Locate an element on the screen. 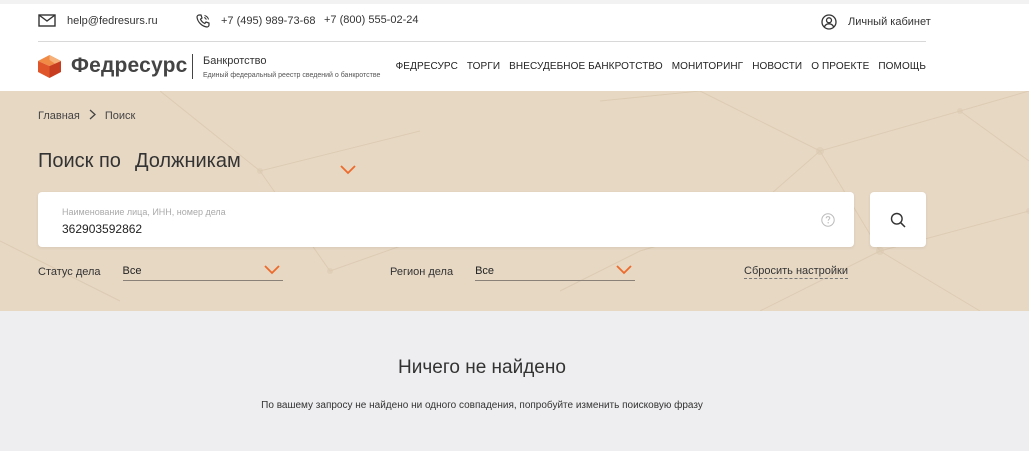 The width and height of the screenshot is (1029, 451). logo: Федресурс is located at coordinates (113, 66).